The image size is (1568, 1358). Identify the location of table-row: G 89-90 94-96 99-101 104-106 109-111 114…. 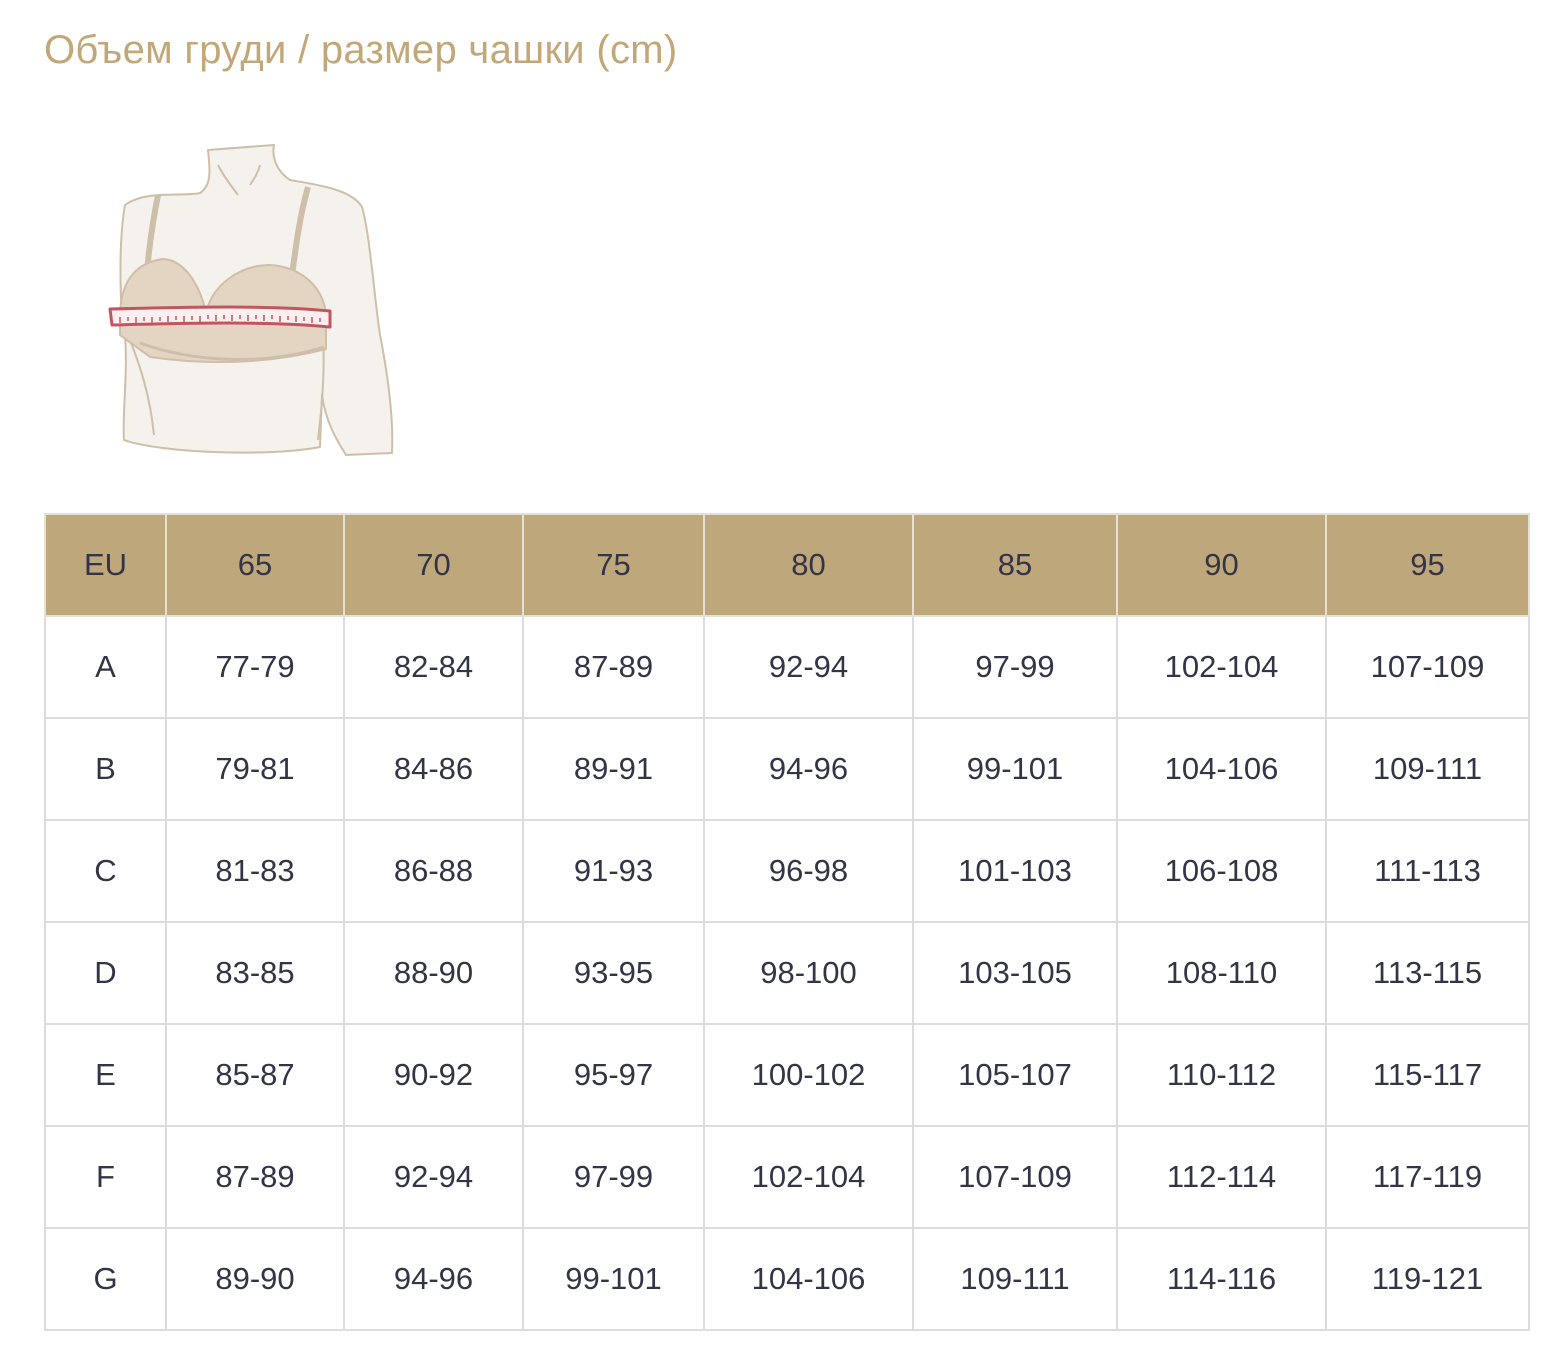
(787, 1279).